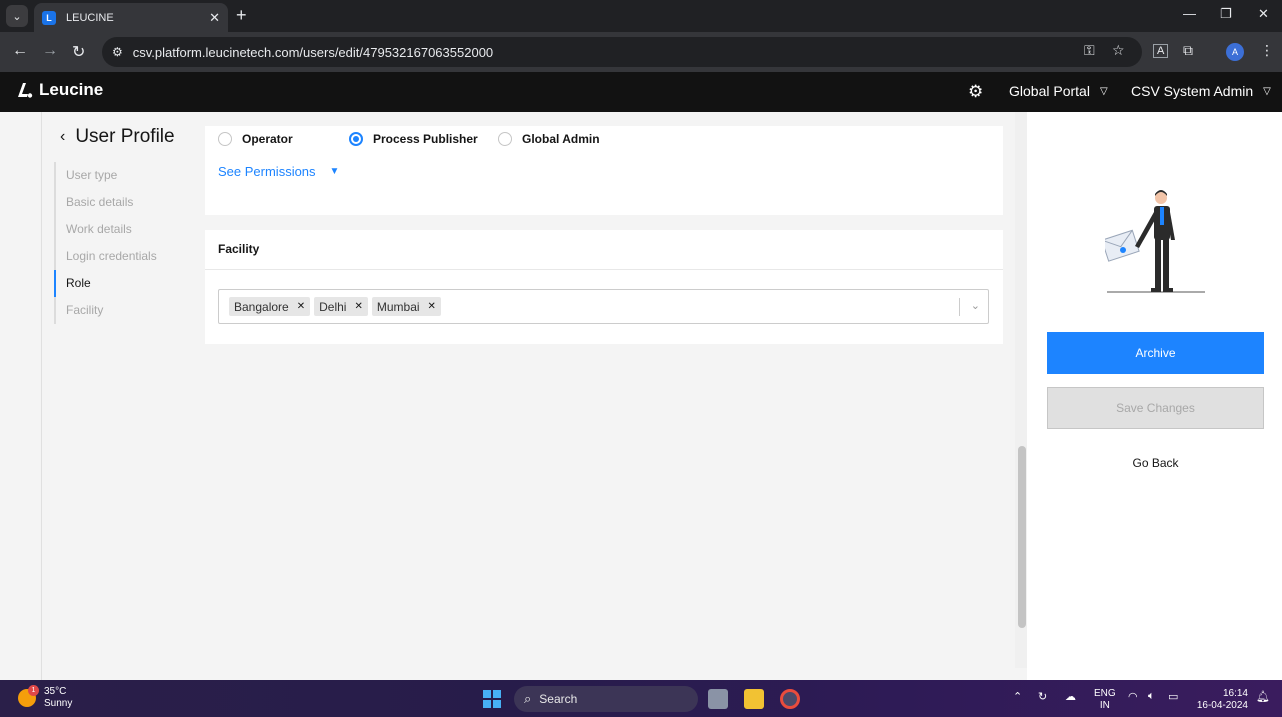 Image resolution: width=1282 pixels, height=717 pixels. I want to click on system-clock: 16:14 16-04-2024, so click(1221, 700).